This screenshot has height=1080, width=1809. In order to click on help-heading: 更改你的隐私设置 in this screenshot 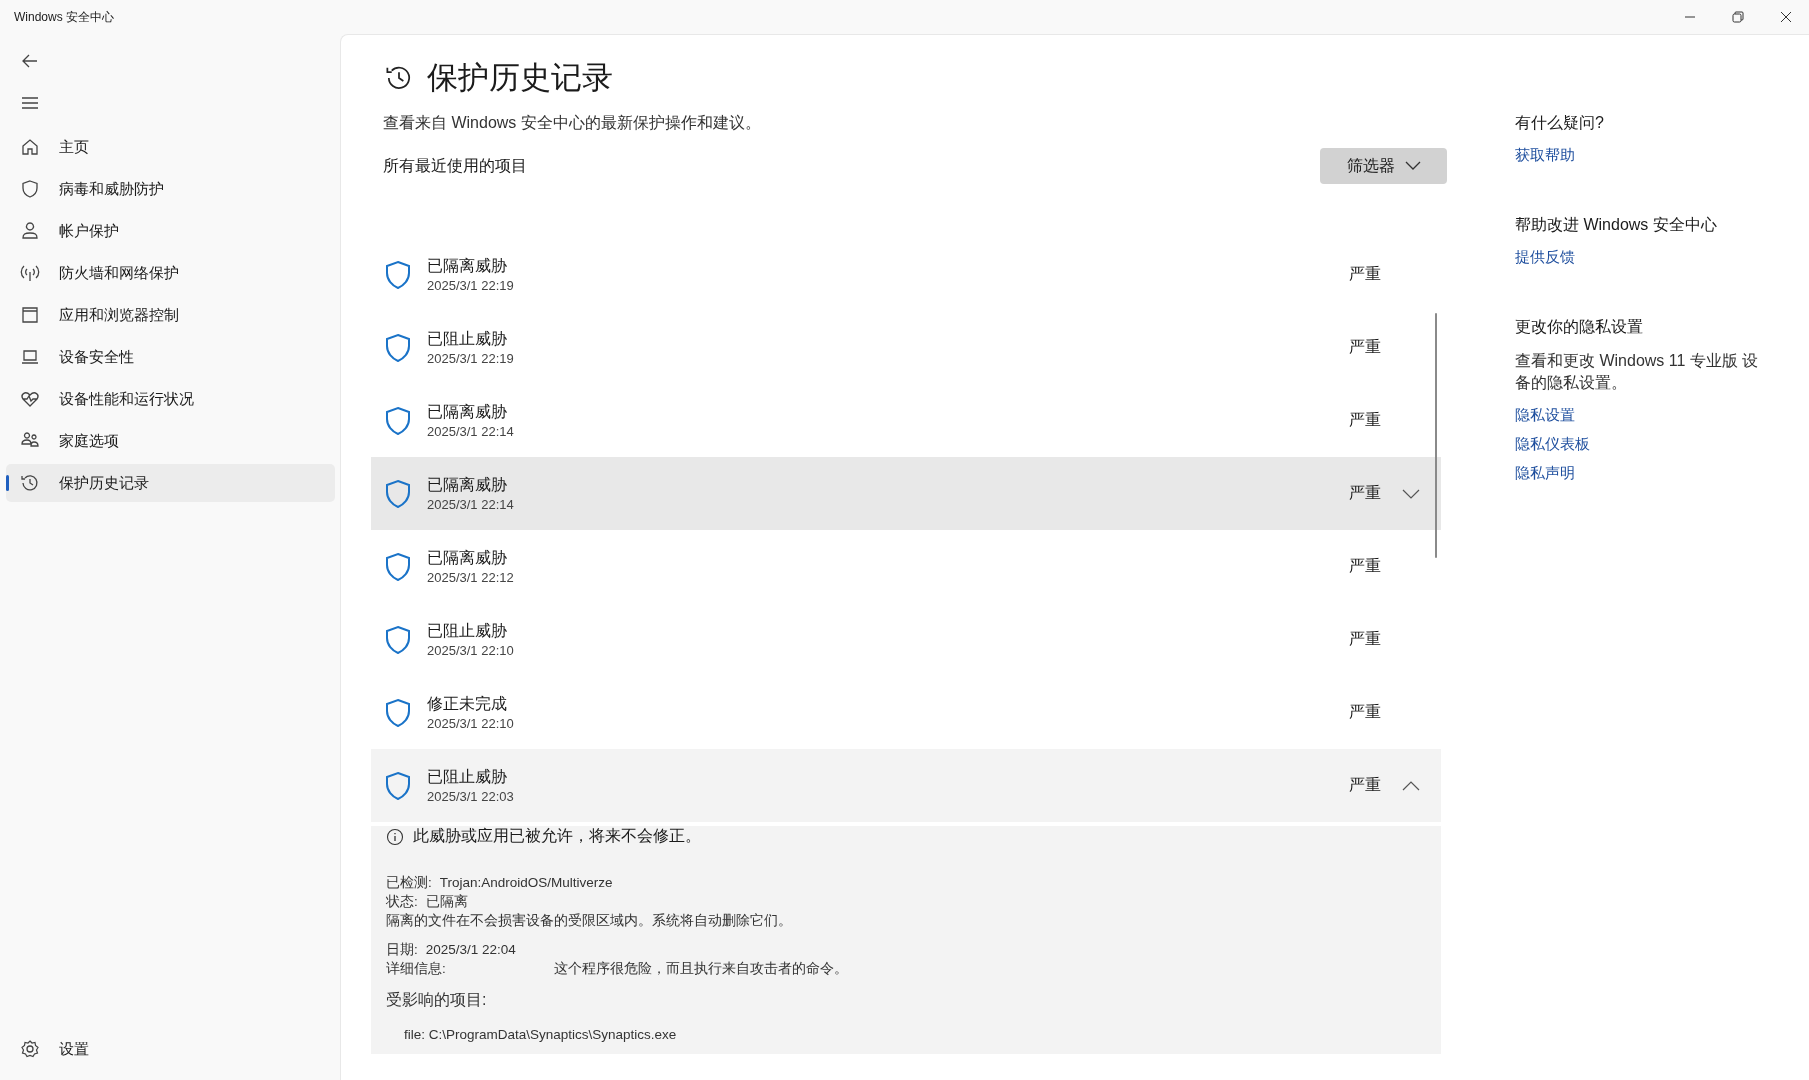, I will do `click(1579, 327)`.